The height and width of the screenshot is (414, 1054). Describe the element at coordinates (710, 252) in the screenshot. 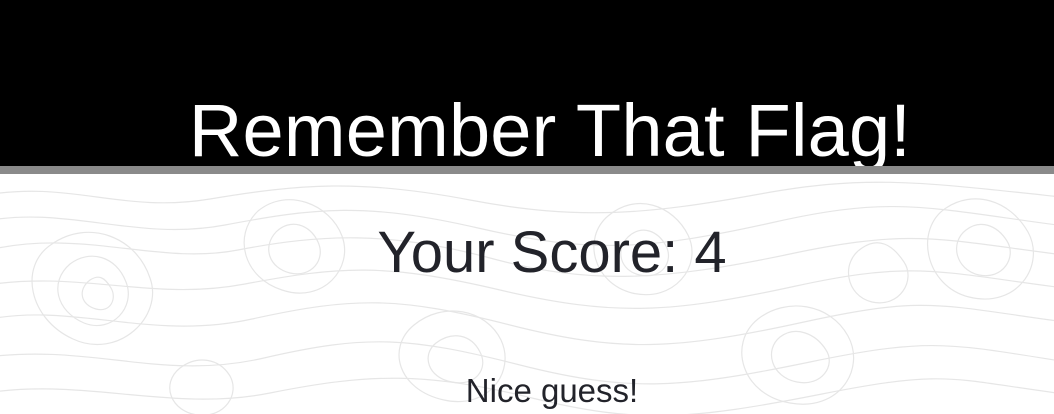

I see `score-value: 4` at that location.